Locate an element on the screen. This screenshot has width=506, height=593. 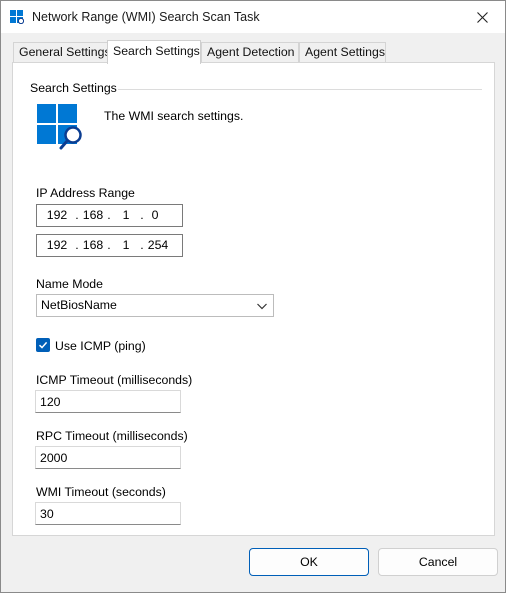
ip-start-octet-3: 1 is located at coordinates (126, 215).